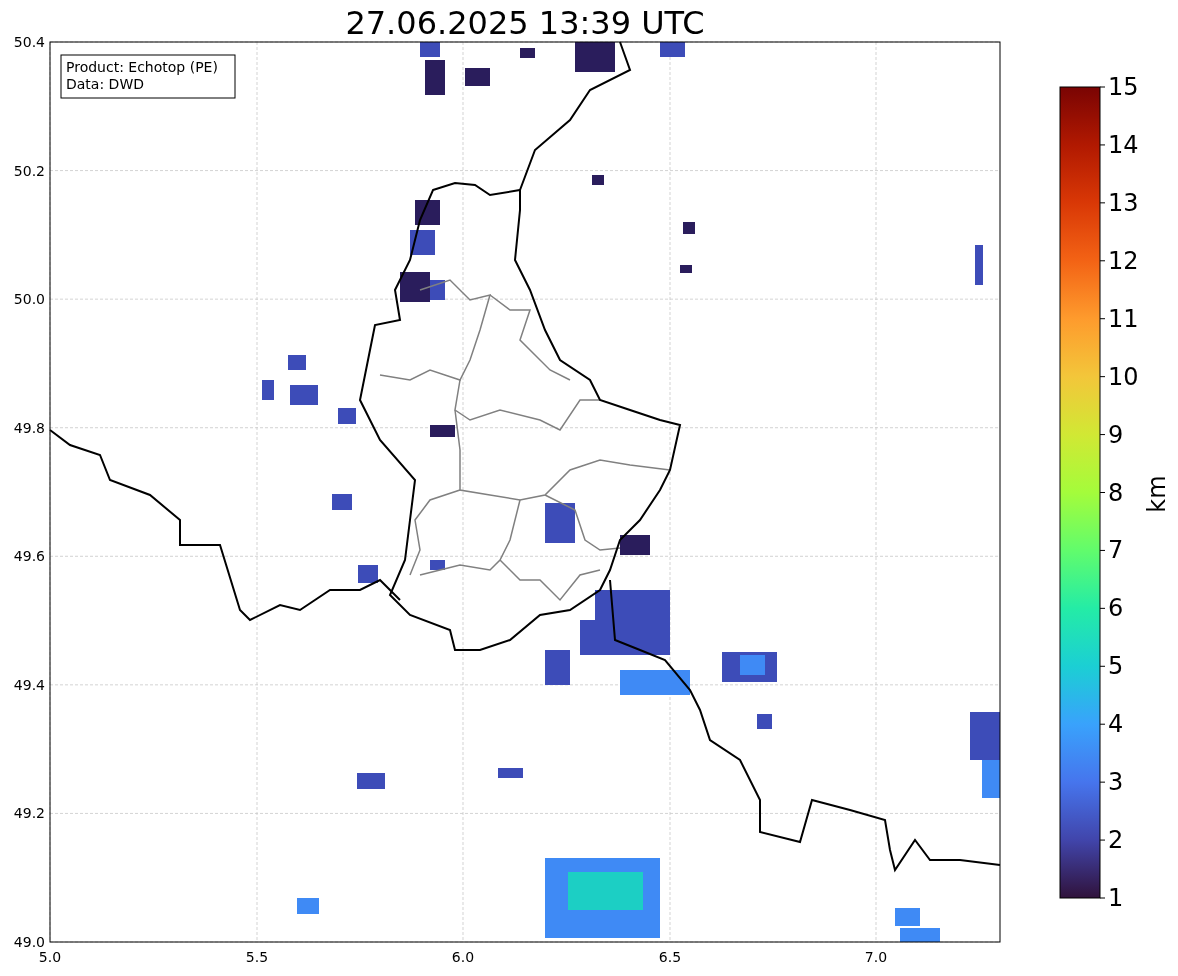  What do you see at coordinates (29, 170) in the screenshot?
I see `y-tick-label: 50.2` at bounding box center [29, 170].